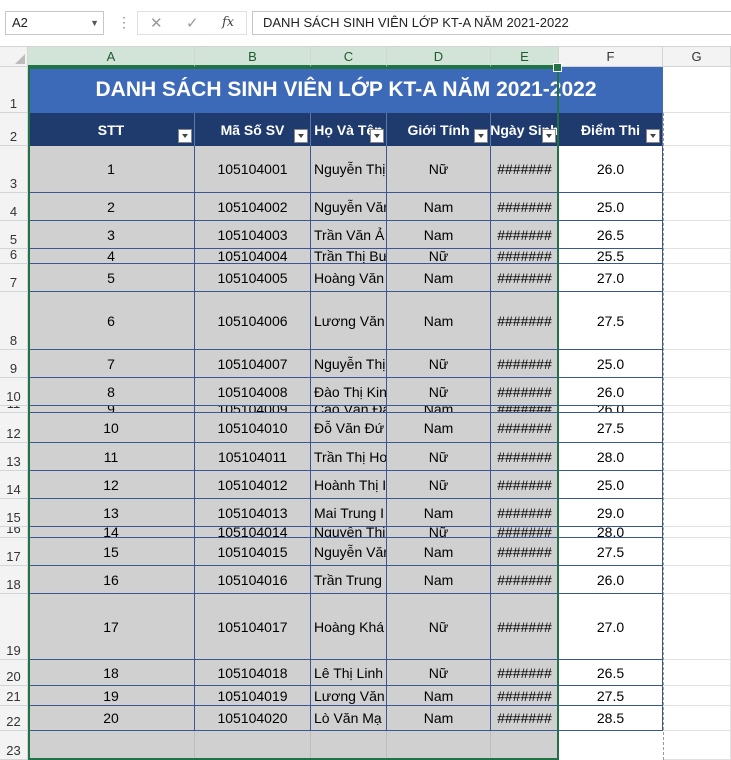  I want to click on row-header-18: 18, so click(14, 580).